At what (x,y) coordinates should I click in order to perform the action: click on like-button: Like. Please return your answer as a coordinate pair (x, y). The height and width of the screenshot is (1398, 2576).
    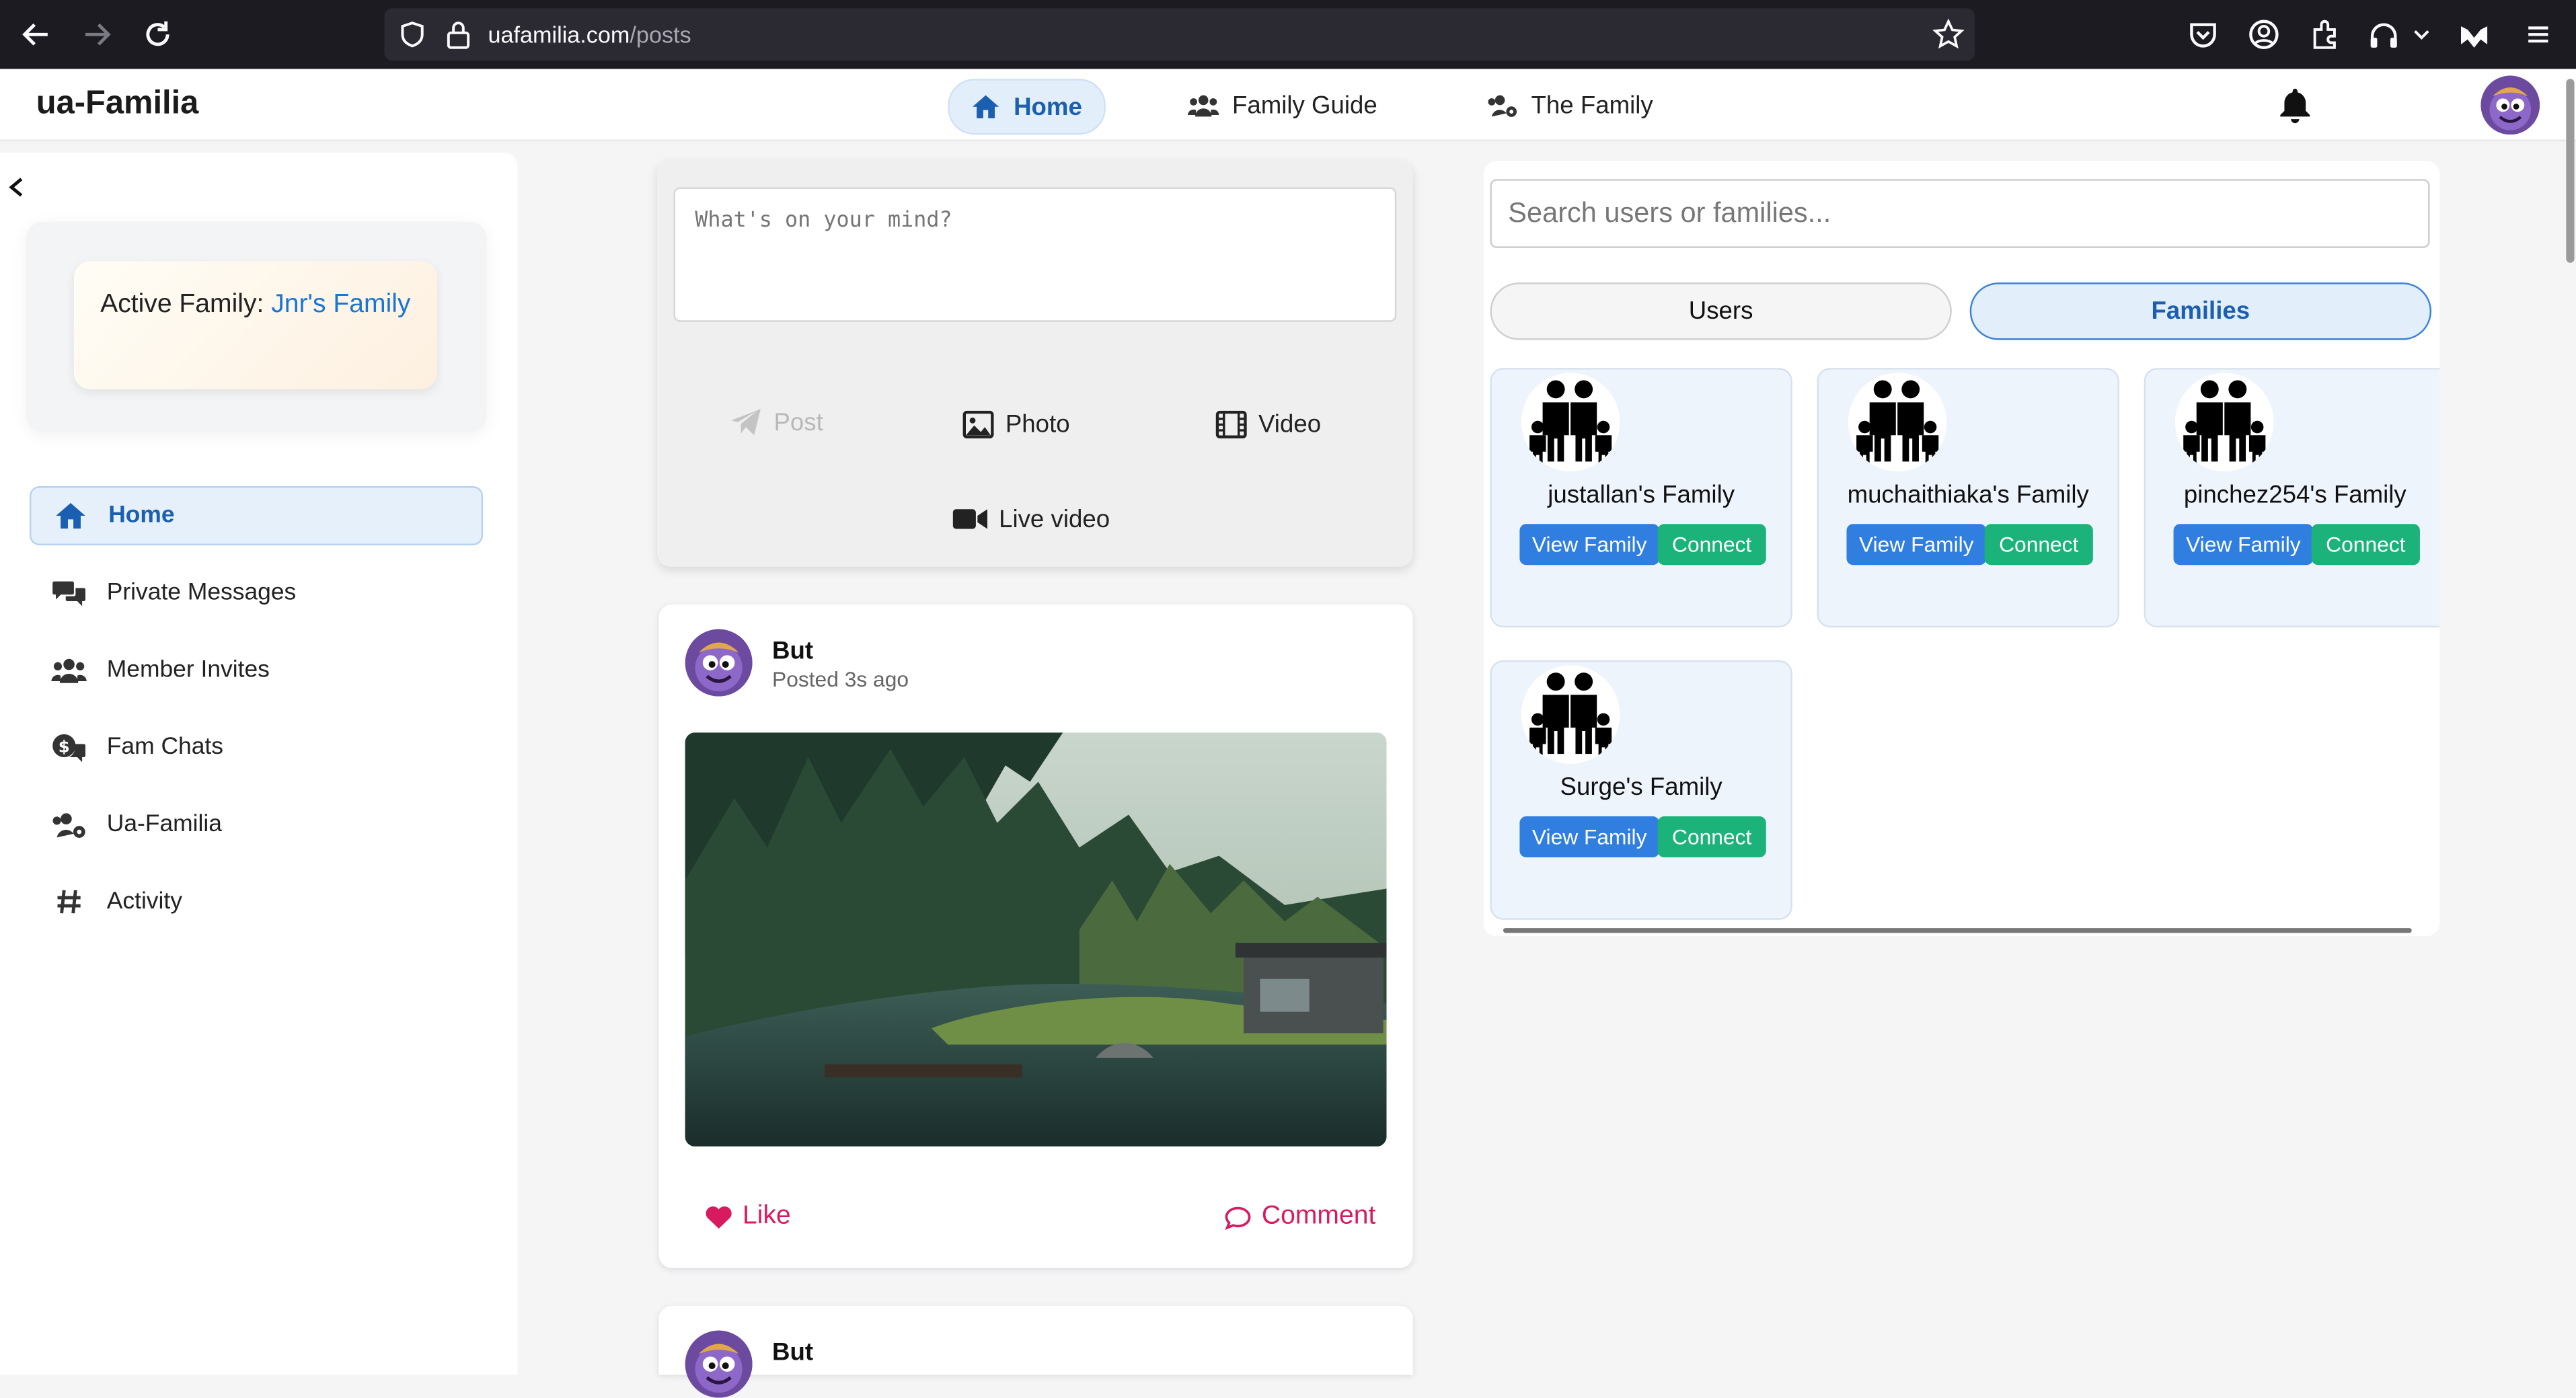
    Looking at the image, I should click on (748, 1217).